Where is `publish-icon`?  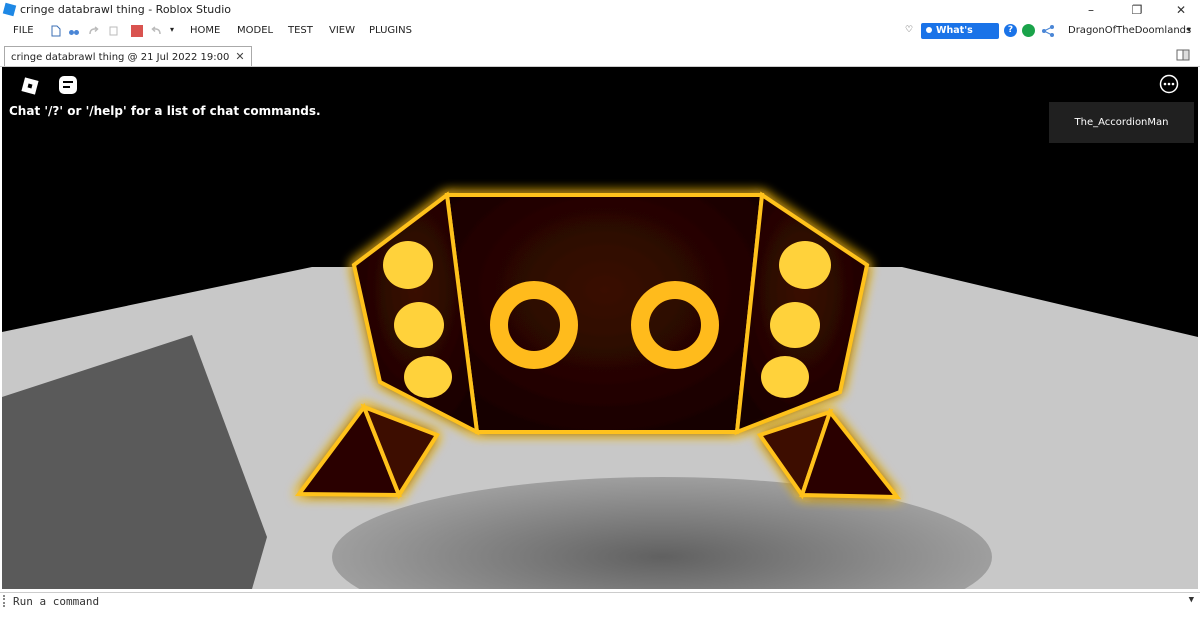
publish-icon is located at coordinates (114, 31).